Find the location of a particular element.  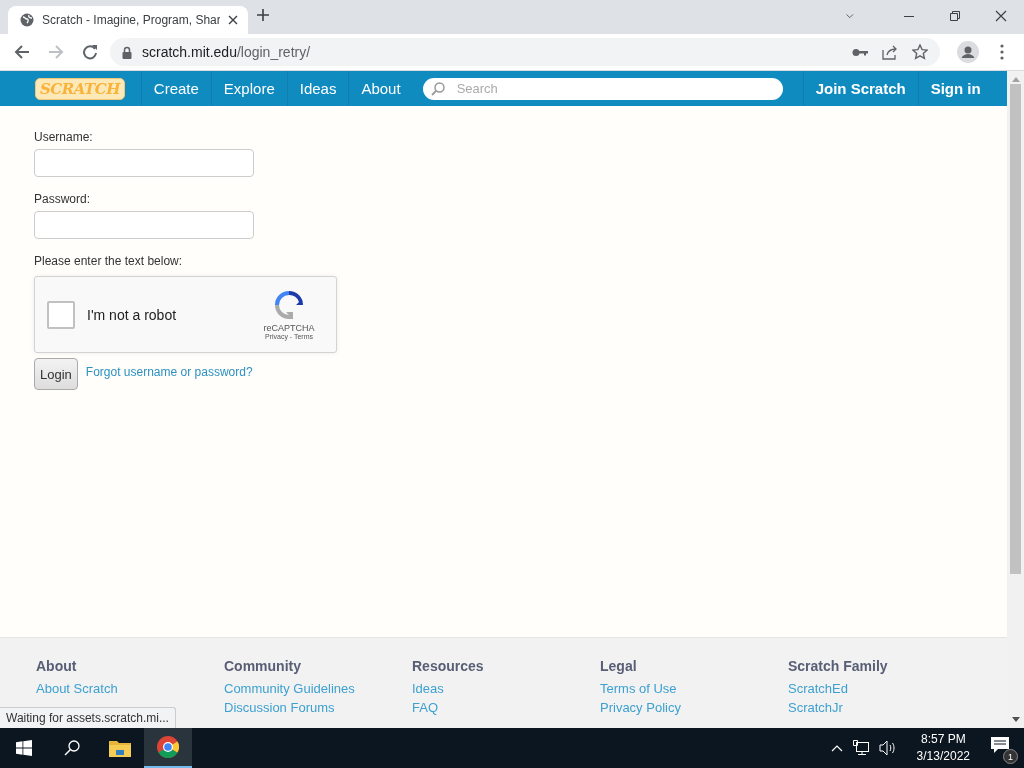

nav-link: Sign in is located at coordinates (955, 88).